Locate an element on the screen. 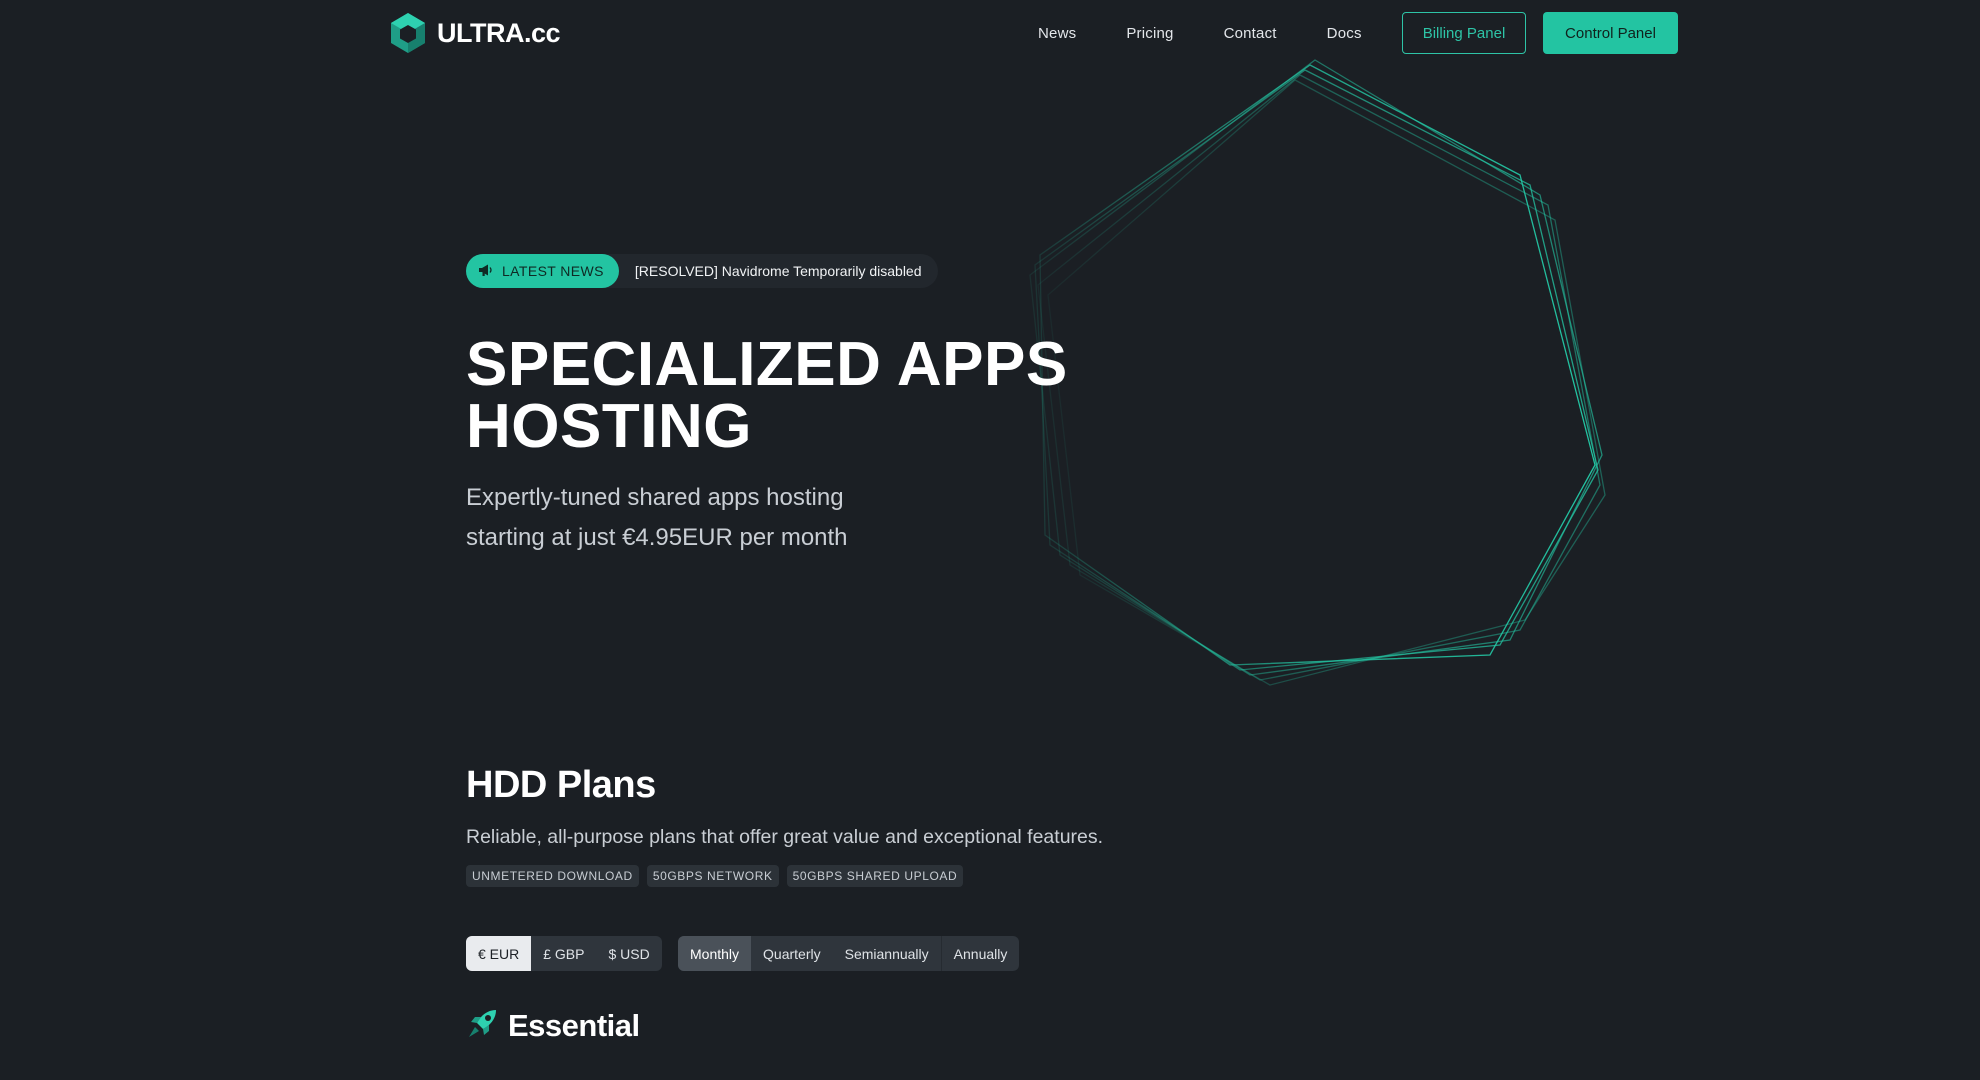 The width and height of the screenshot is (1980, 1080). billing-period-selector: Monthly Quarterly Semiannually Annually is located at coordinates (849, 953).